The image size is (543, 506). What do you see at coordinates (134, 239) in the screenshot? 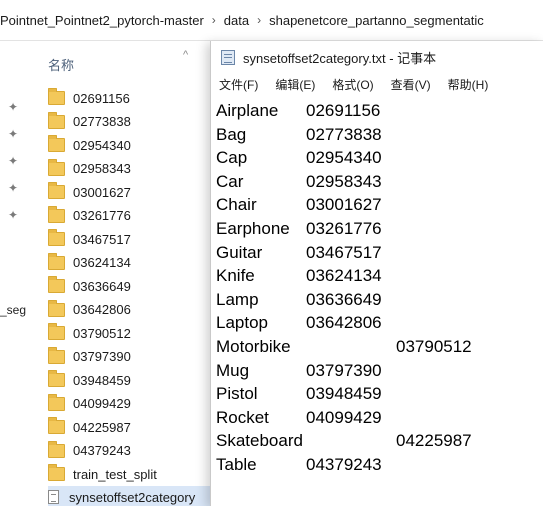
I see `folder-row: 03467517` at bounding box center [134, 239].